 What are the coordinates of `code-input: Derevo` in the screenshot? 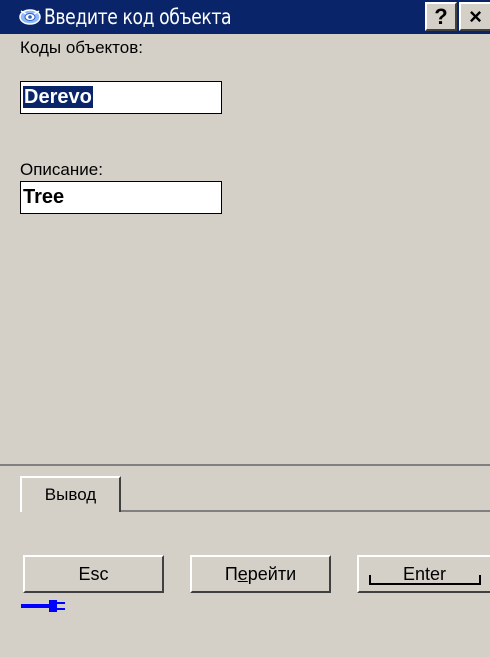 It's located at (121, 97).